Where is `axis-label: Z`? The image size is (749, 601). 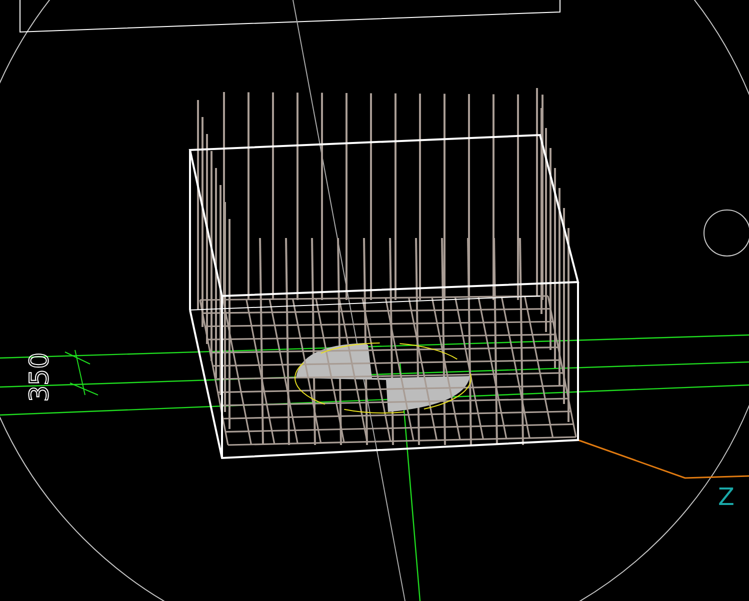
axis-label: Z is located at coordinates (726, 497).